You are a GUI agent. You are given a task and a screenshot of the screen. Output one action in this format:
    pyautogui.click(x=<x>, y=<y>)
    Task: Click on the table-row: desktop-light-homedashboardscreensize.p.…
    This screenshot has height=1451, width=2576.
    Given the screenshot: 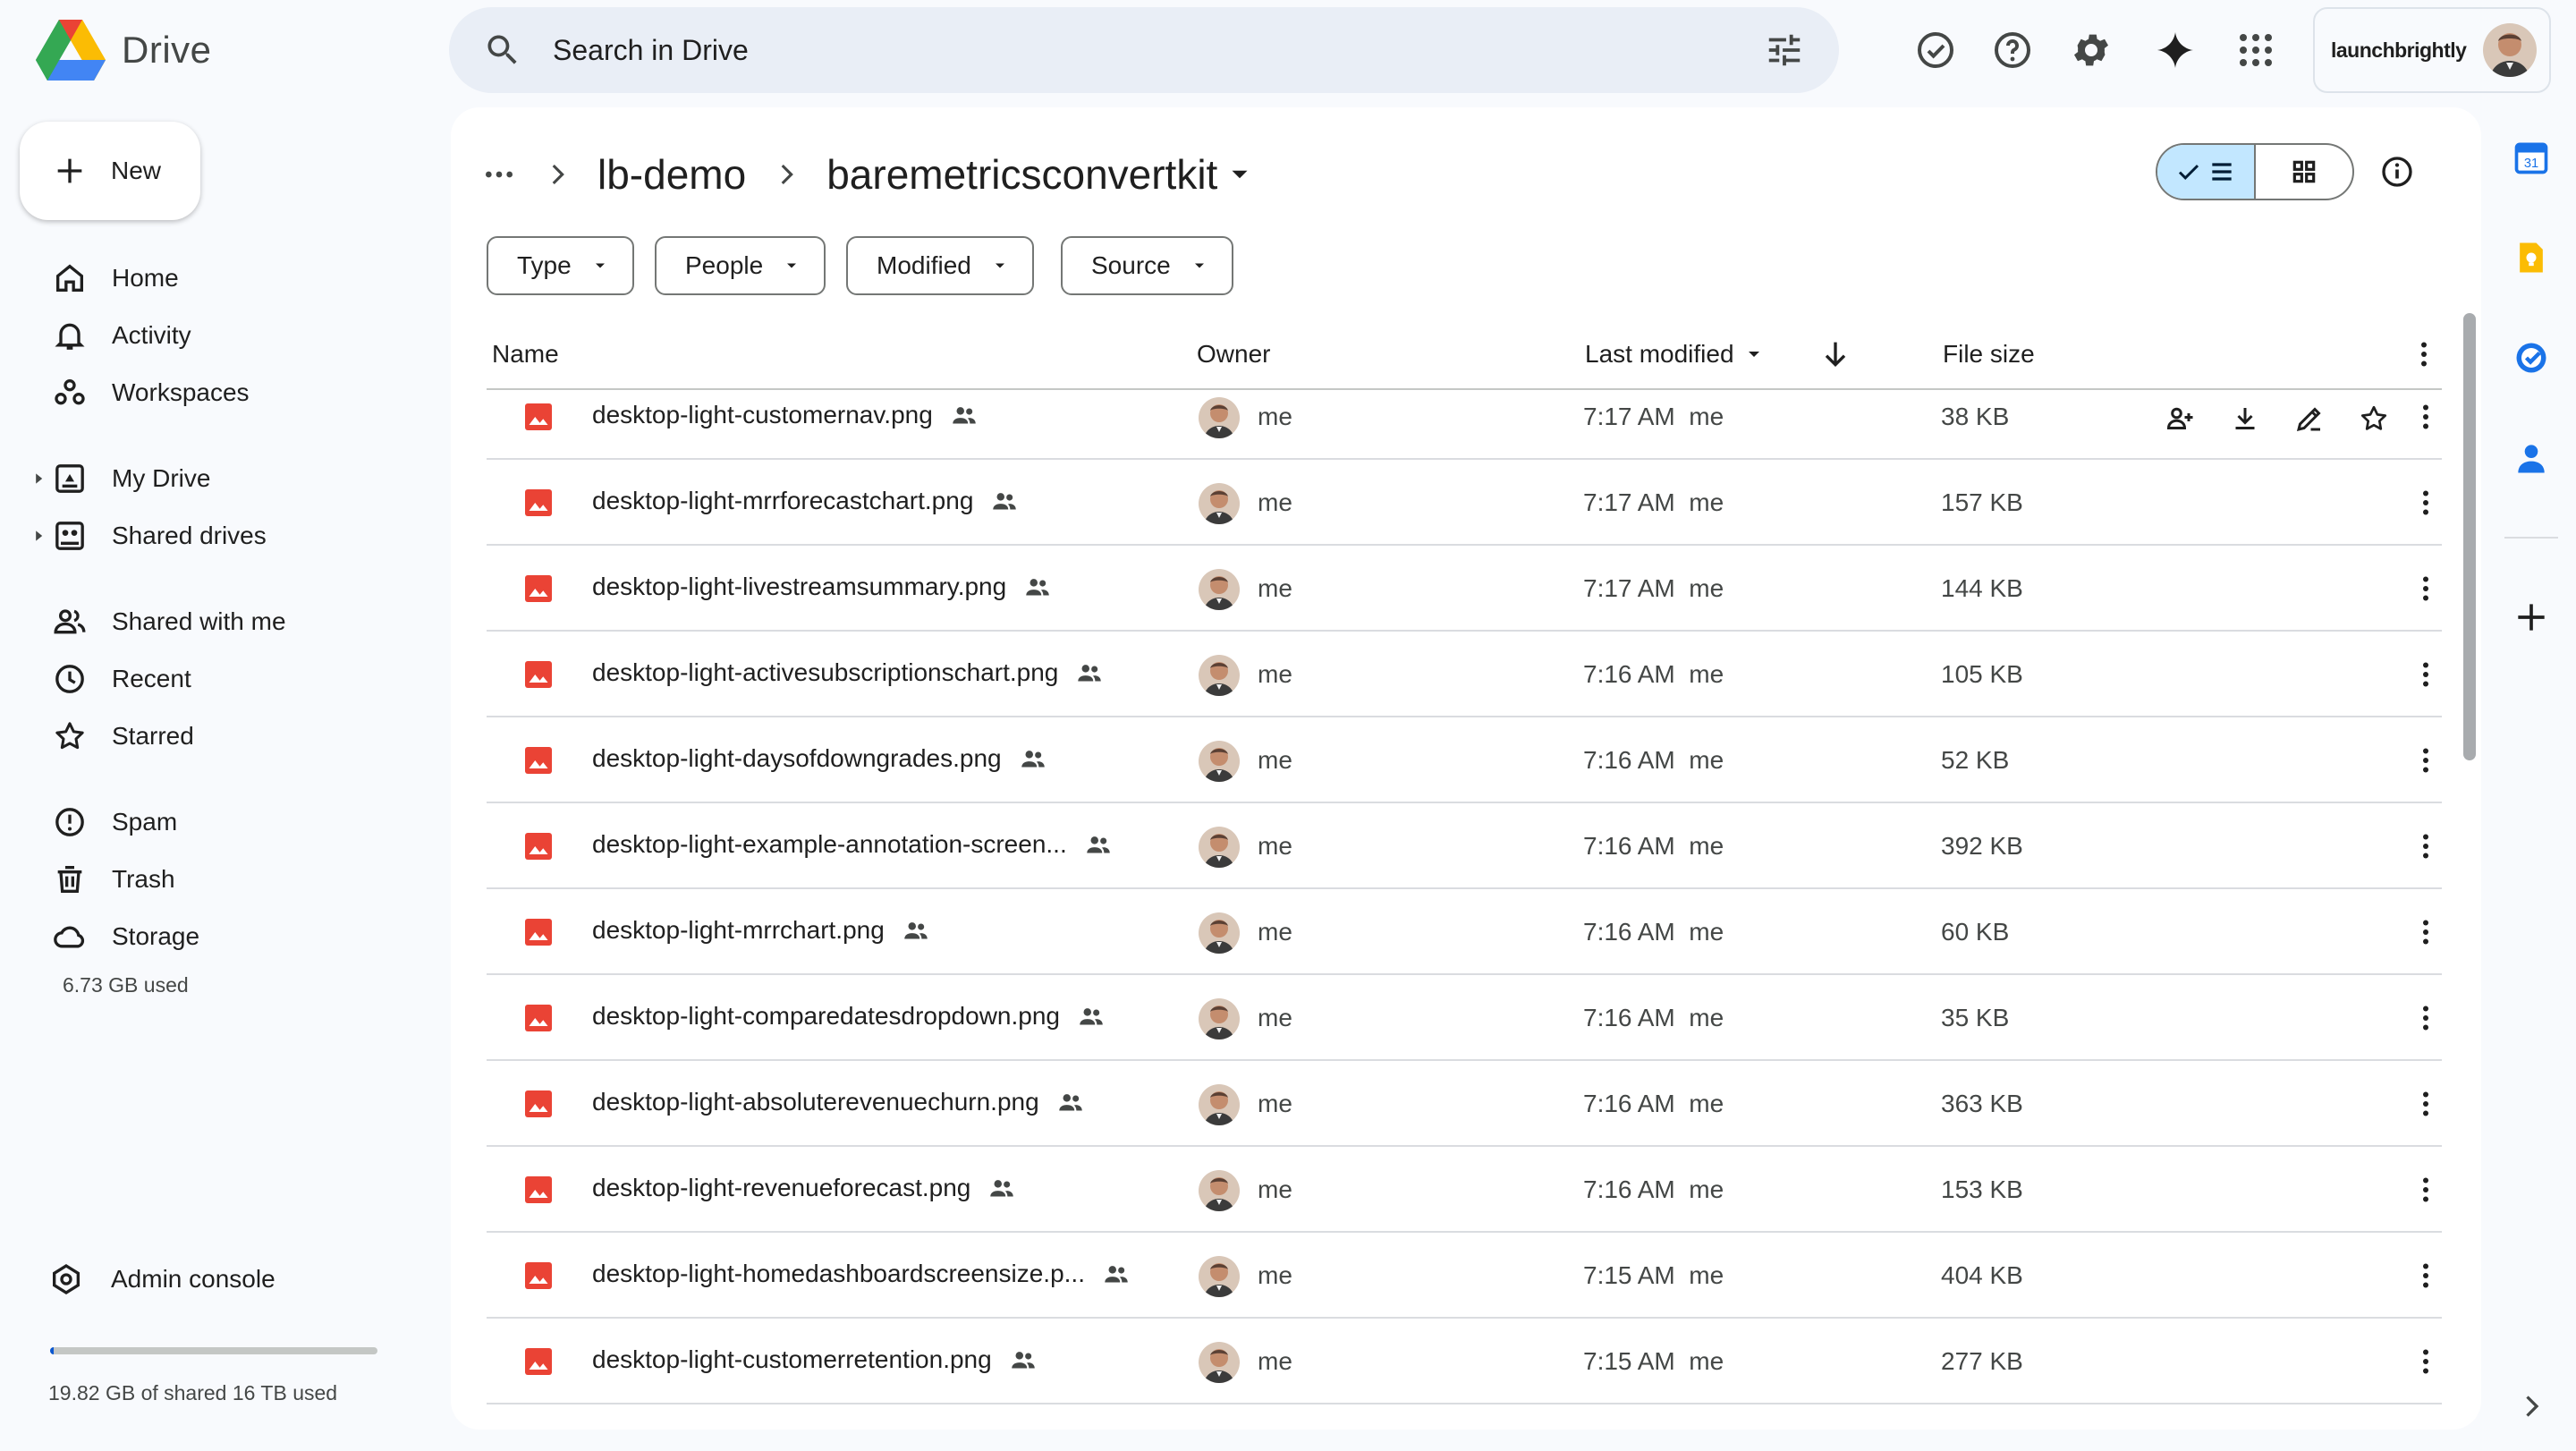 What is the action you would take?
    pyautogui.click(x=1464, y=1276)
    